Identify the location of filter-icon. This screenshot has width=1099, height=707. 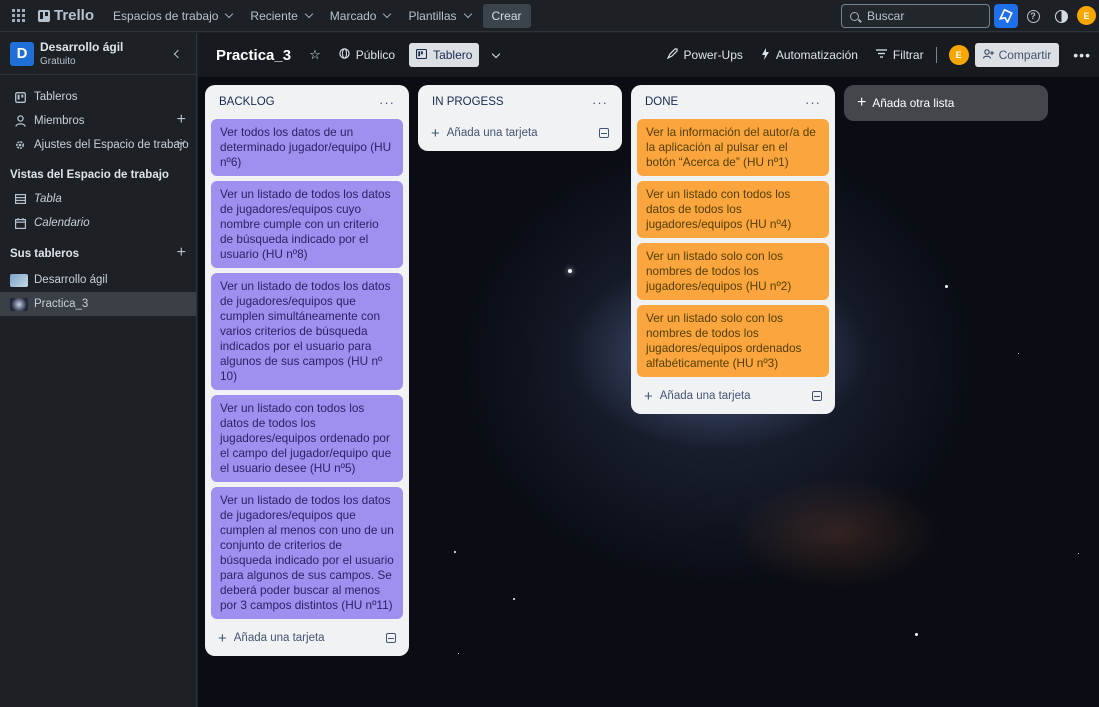
(881, 55).